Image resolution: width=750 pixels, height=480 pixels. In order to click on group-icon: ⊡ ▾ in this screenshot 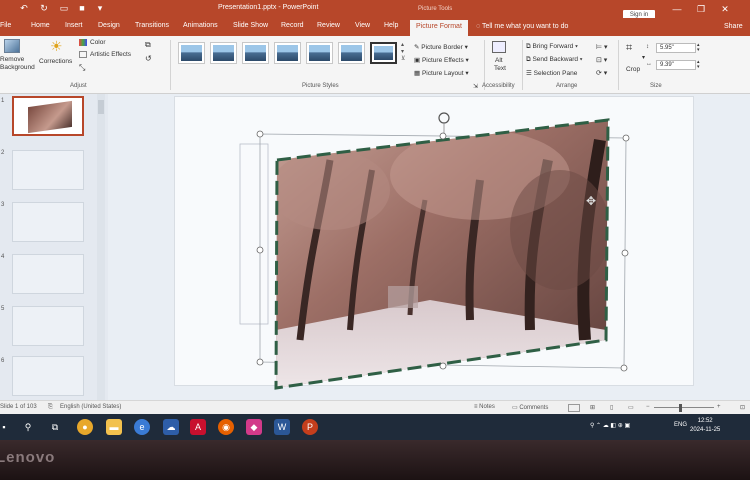, I will do `click(601, 60)`.